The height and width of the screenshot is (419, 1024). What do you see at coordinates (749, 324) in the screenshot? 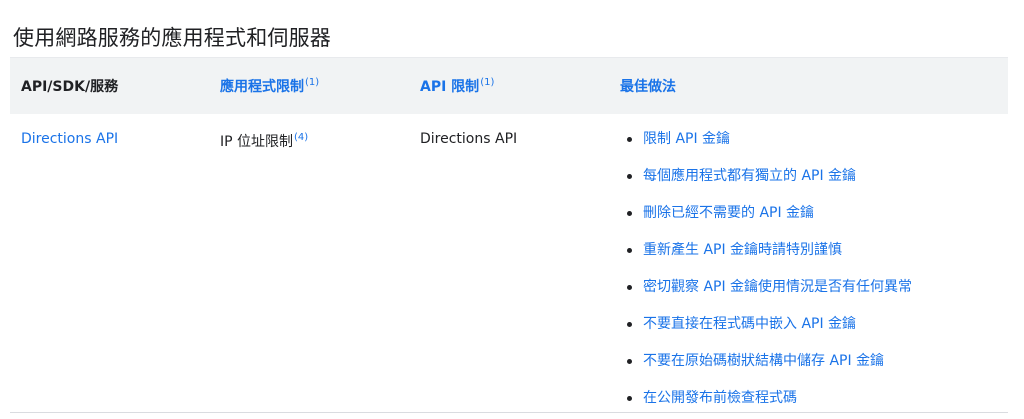
I see `best-practice-link: 不要直接在程式碼中嵌入 API 金鑰` at bounding box center [749, 324].